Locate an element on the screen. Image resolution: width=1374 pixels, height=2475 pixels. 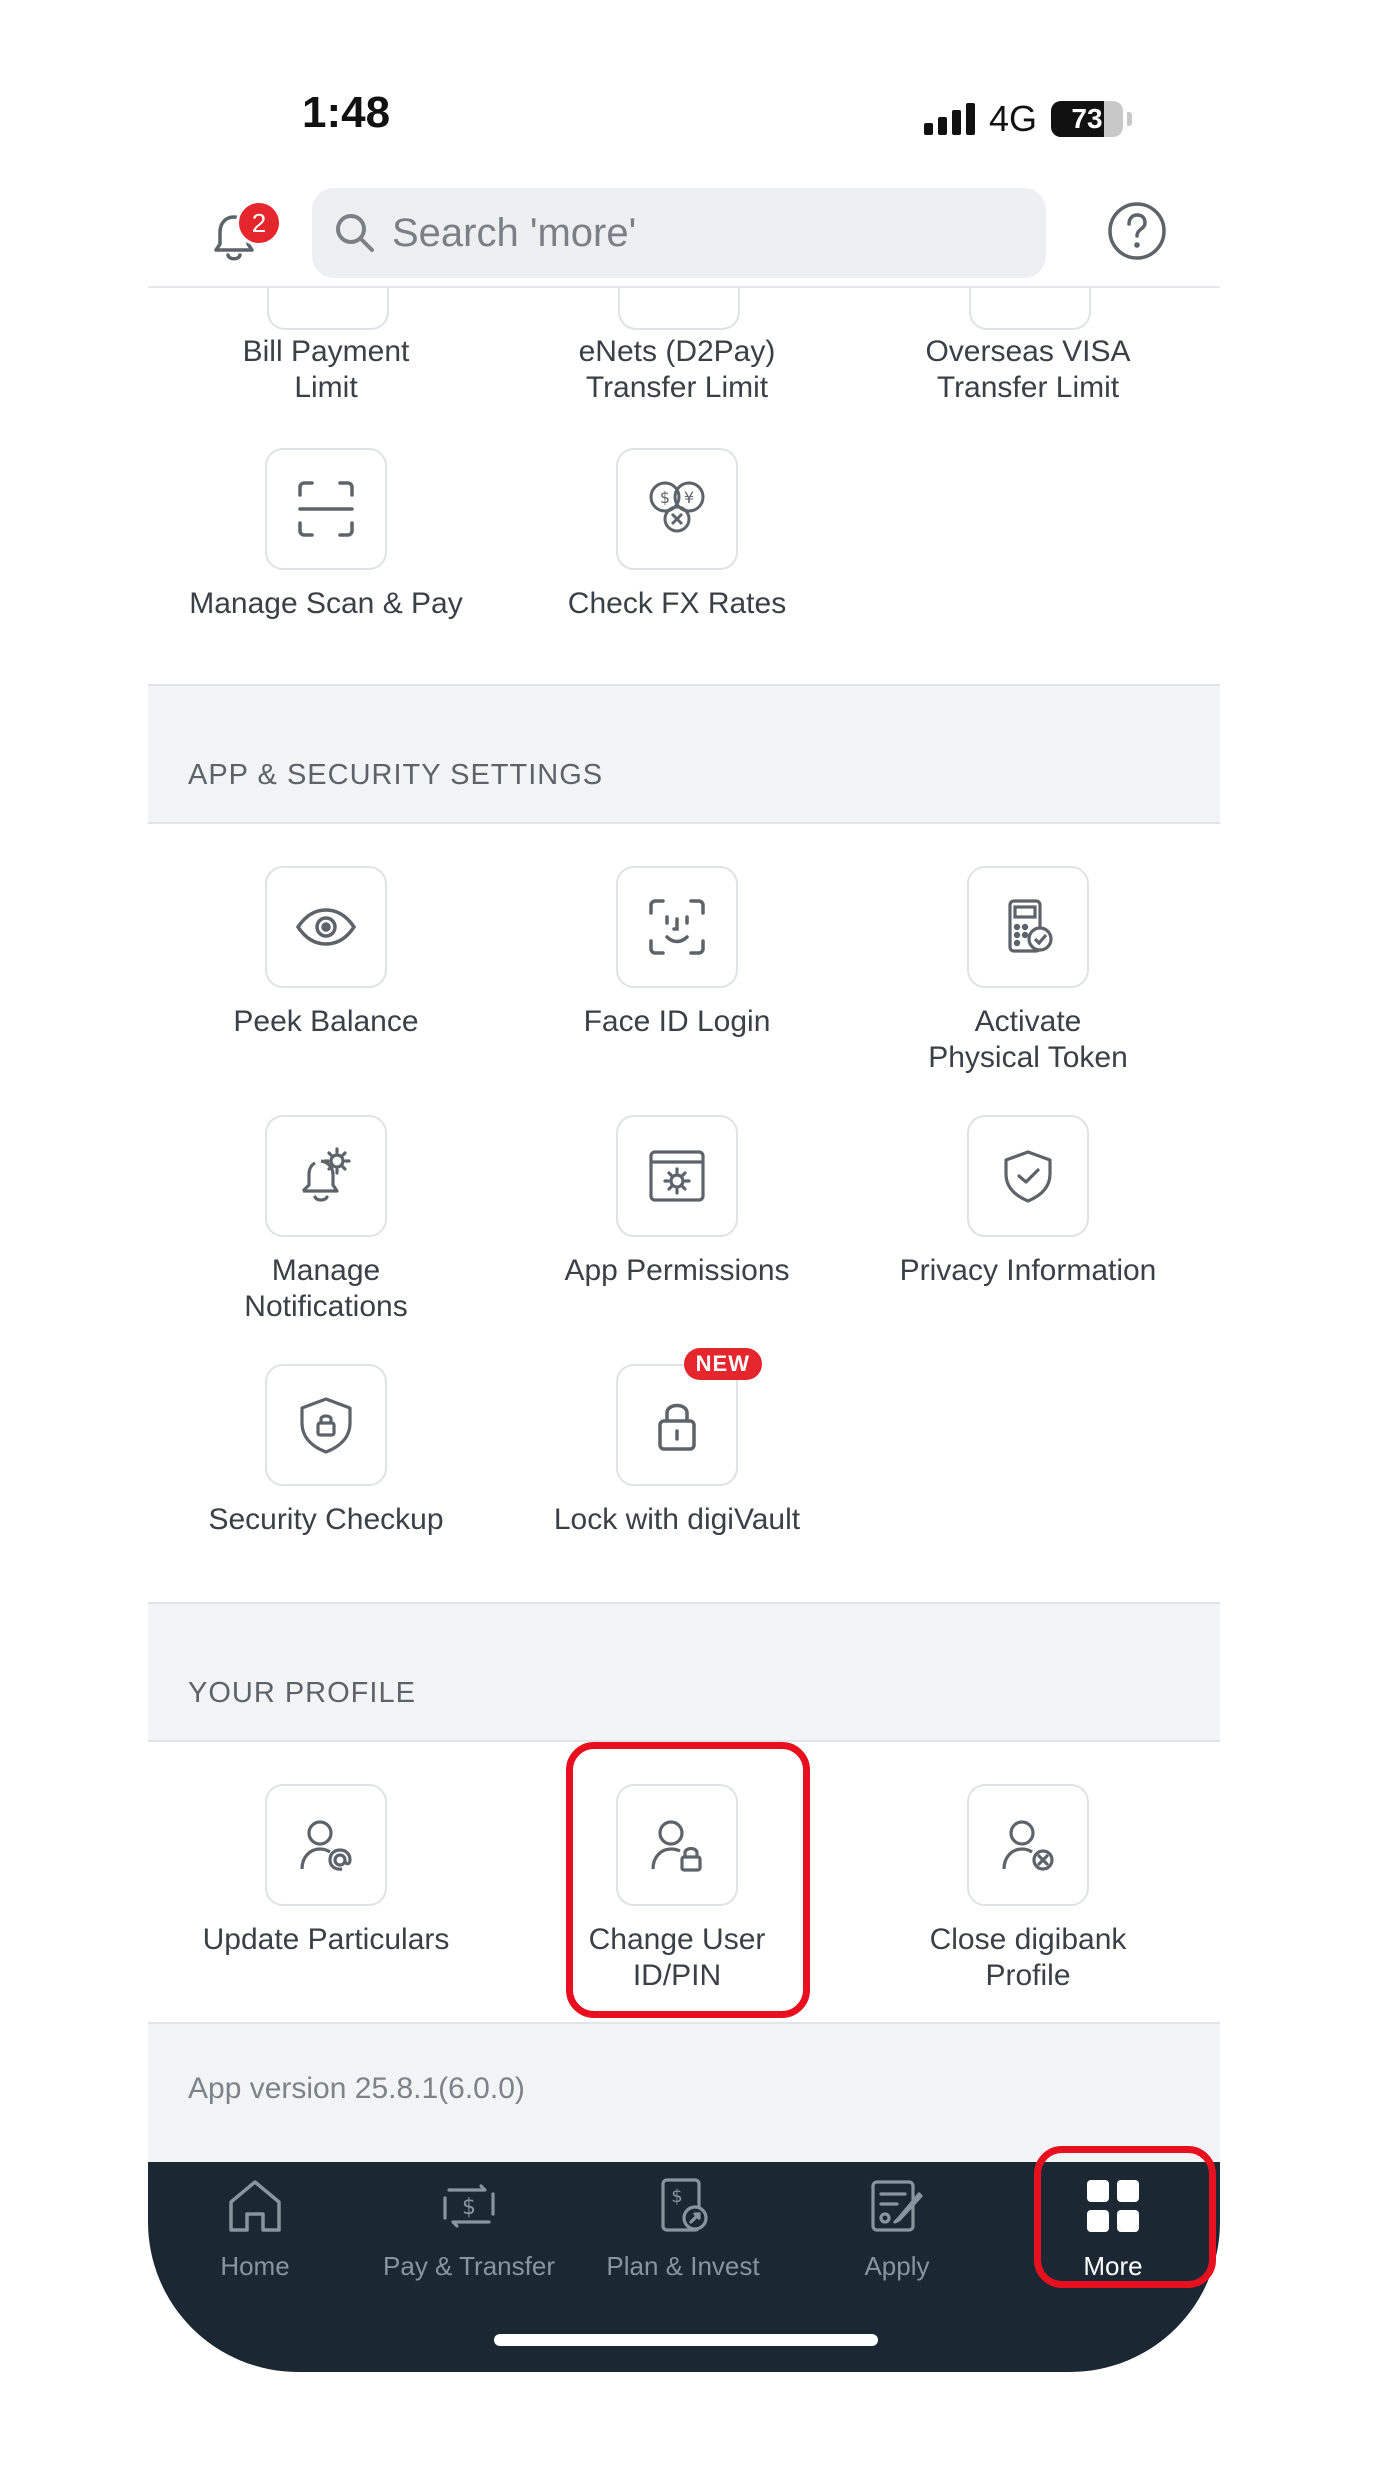
nav-plan-invest: $ Plan & Invest is located at coordinates (683, 2228).